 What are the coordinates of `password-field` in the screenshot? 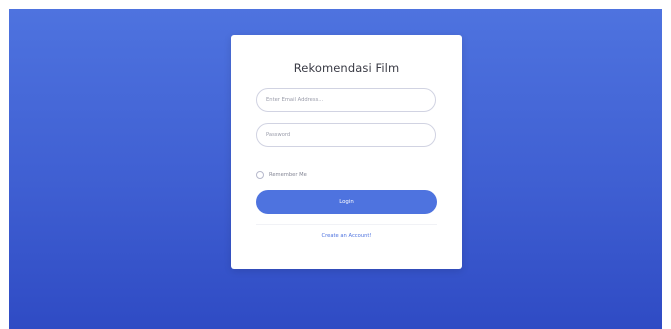 It's located at (346, 135).